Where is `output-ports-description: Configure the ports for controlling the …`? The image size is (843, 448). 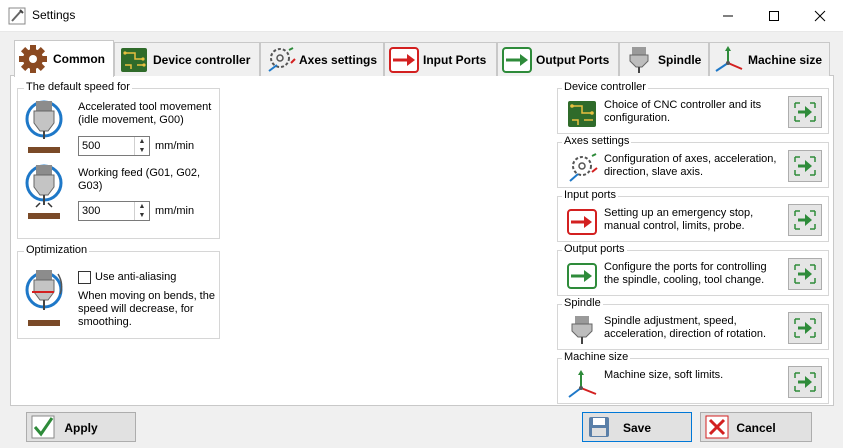
output-ports-description: Configure the ports for controlling the … is located at coordinates (685, 273).